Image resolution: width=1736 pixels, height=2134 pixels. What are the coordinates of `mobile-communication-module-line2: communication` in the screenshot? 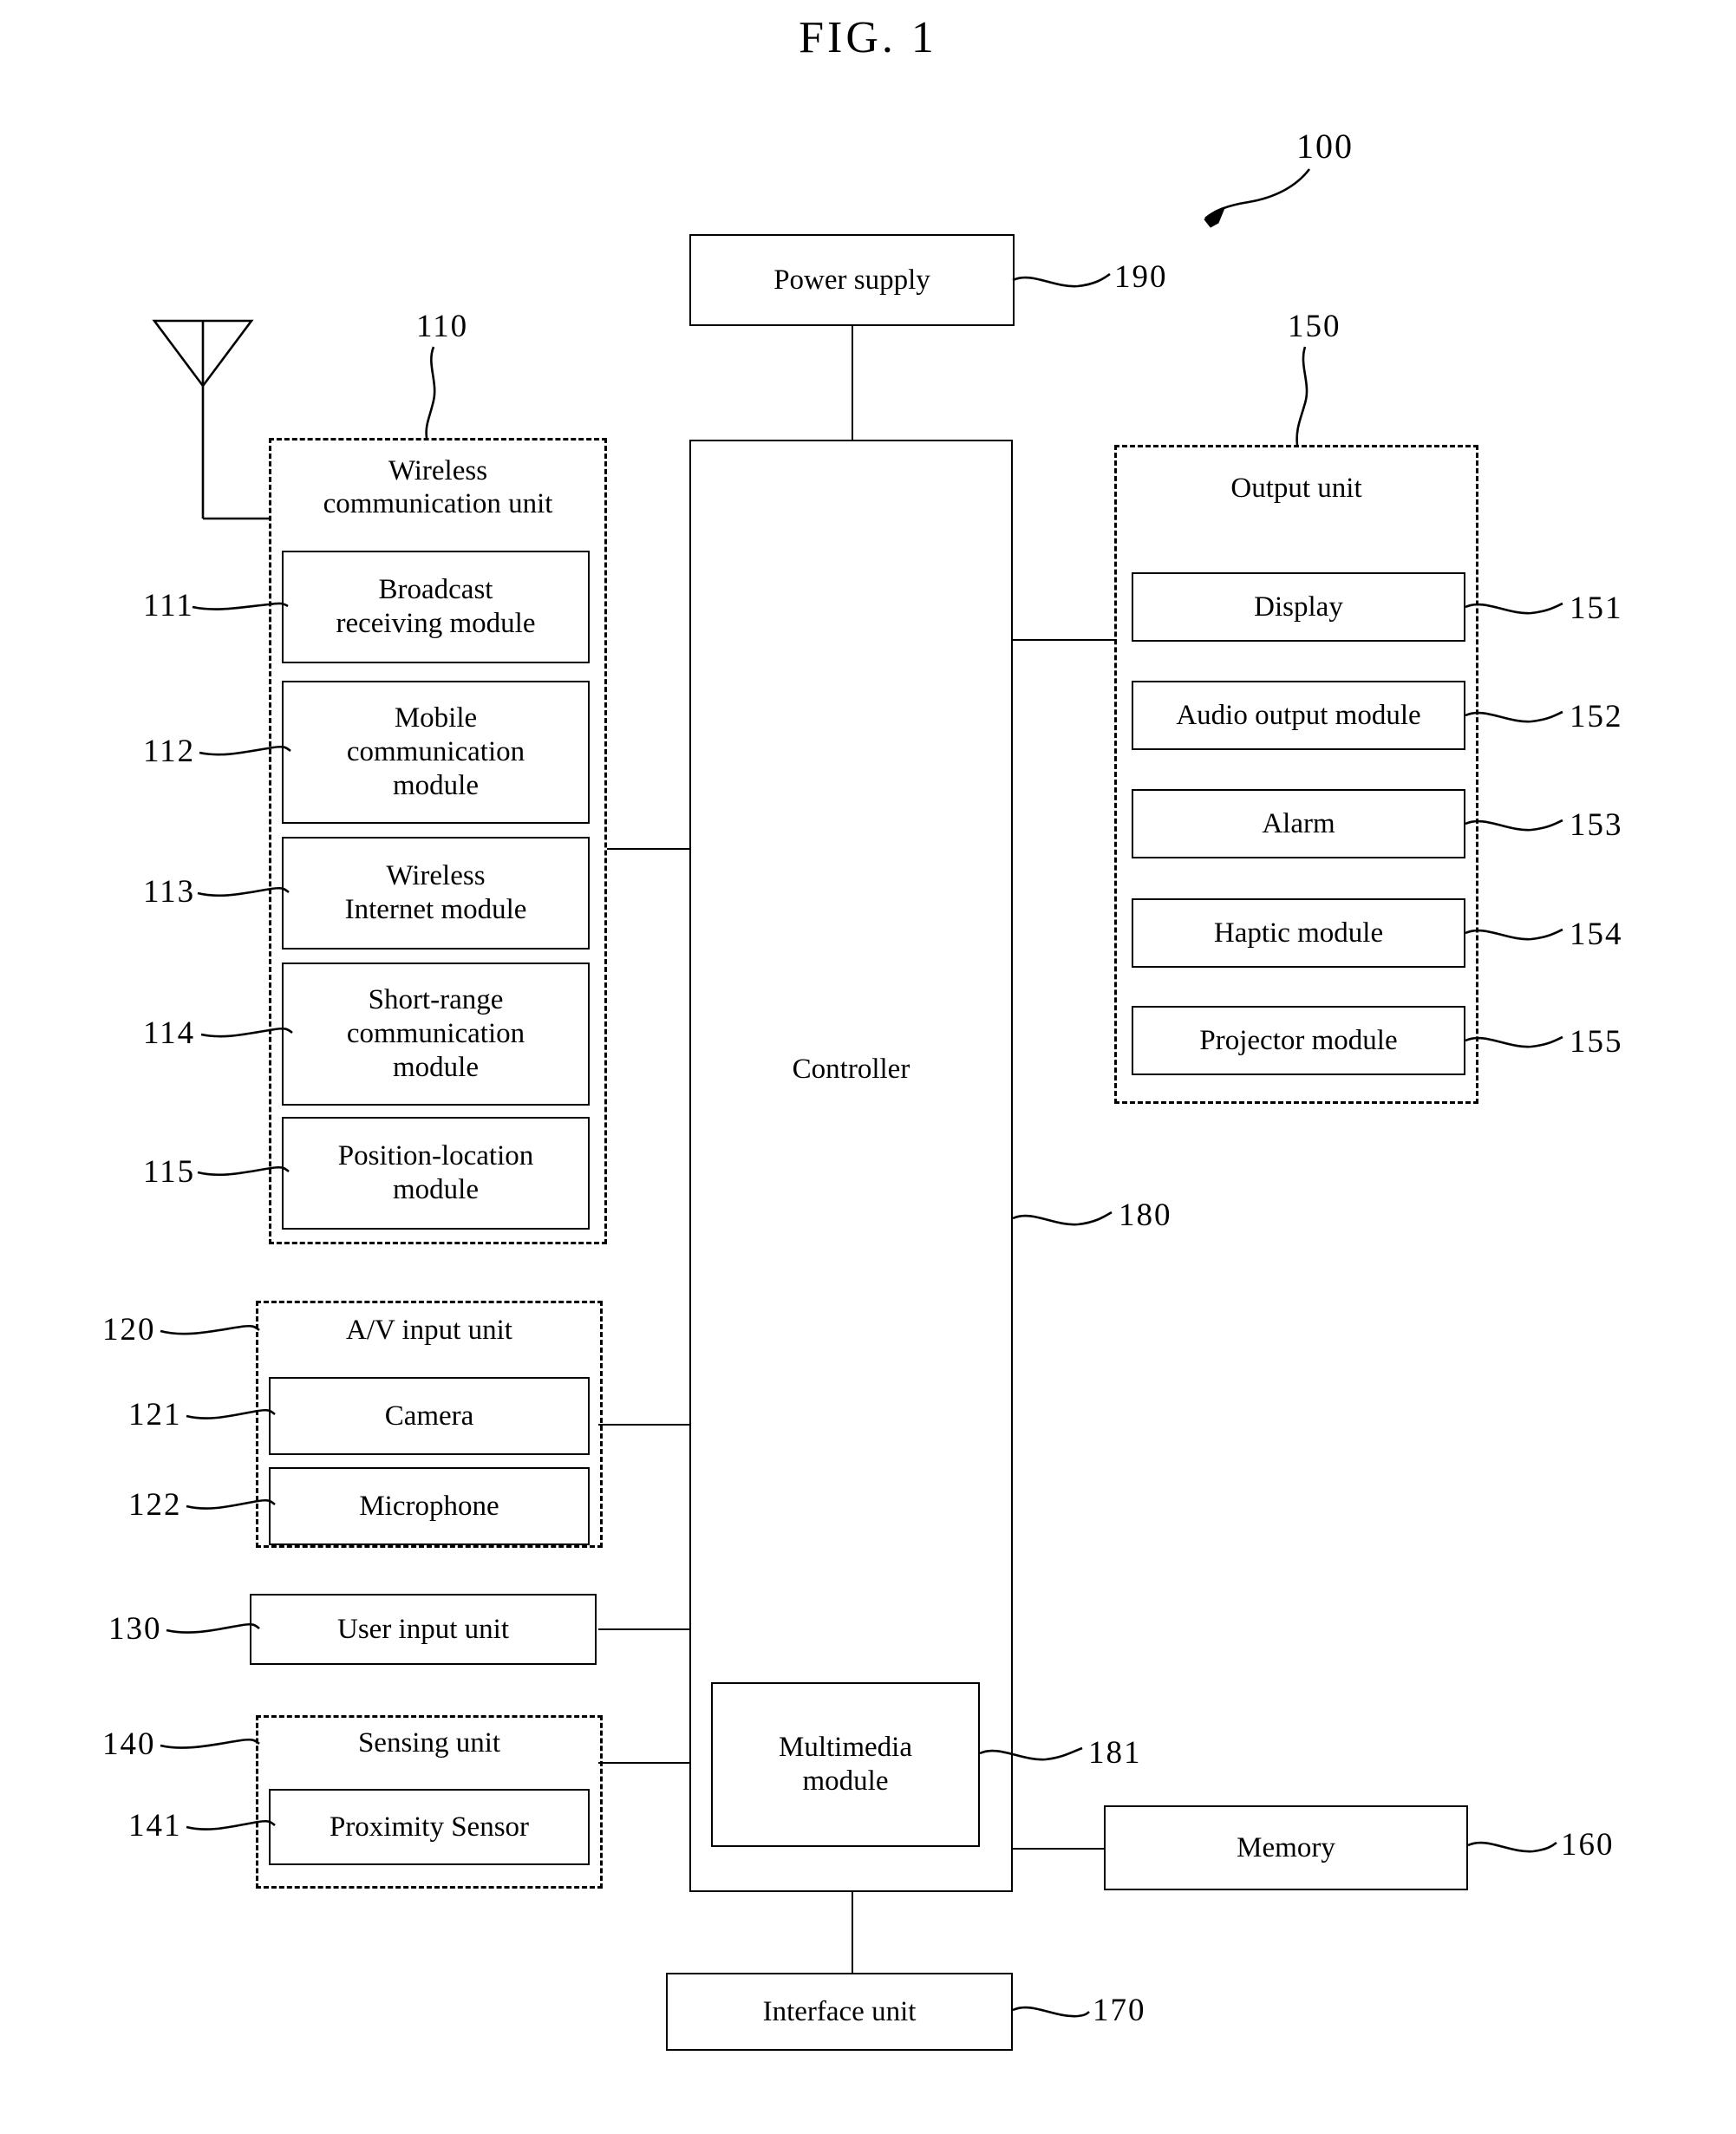 It's located at (435, 752).